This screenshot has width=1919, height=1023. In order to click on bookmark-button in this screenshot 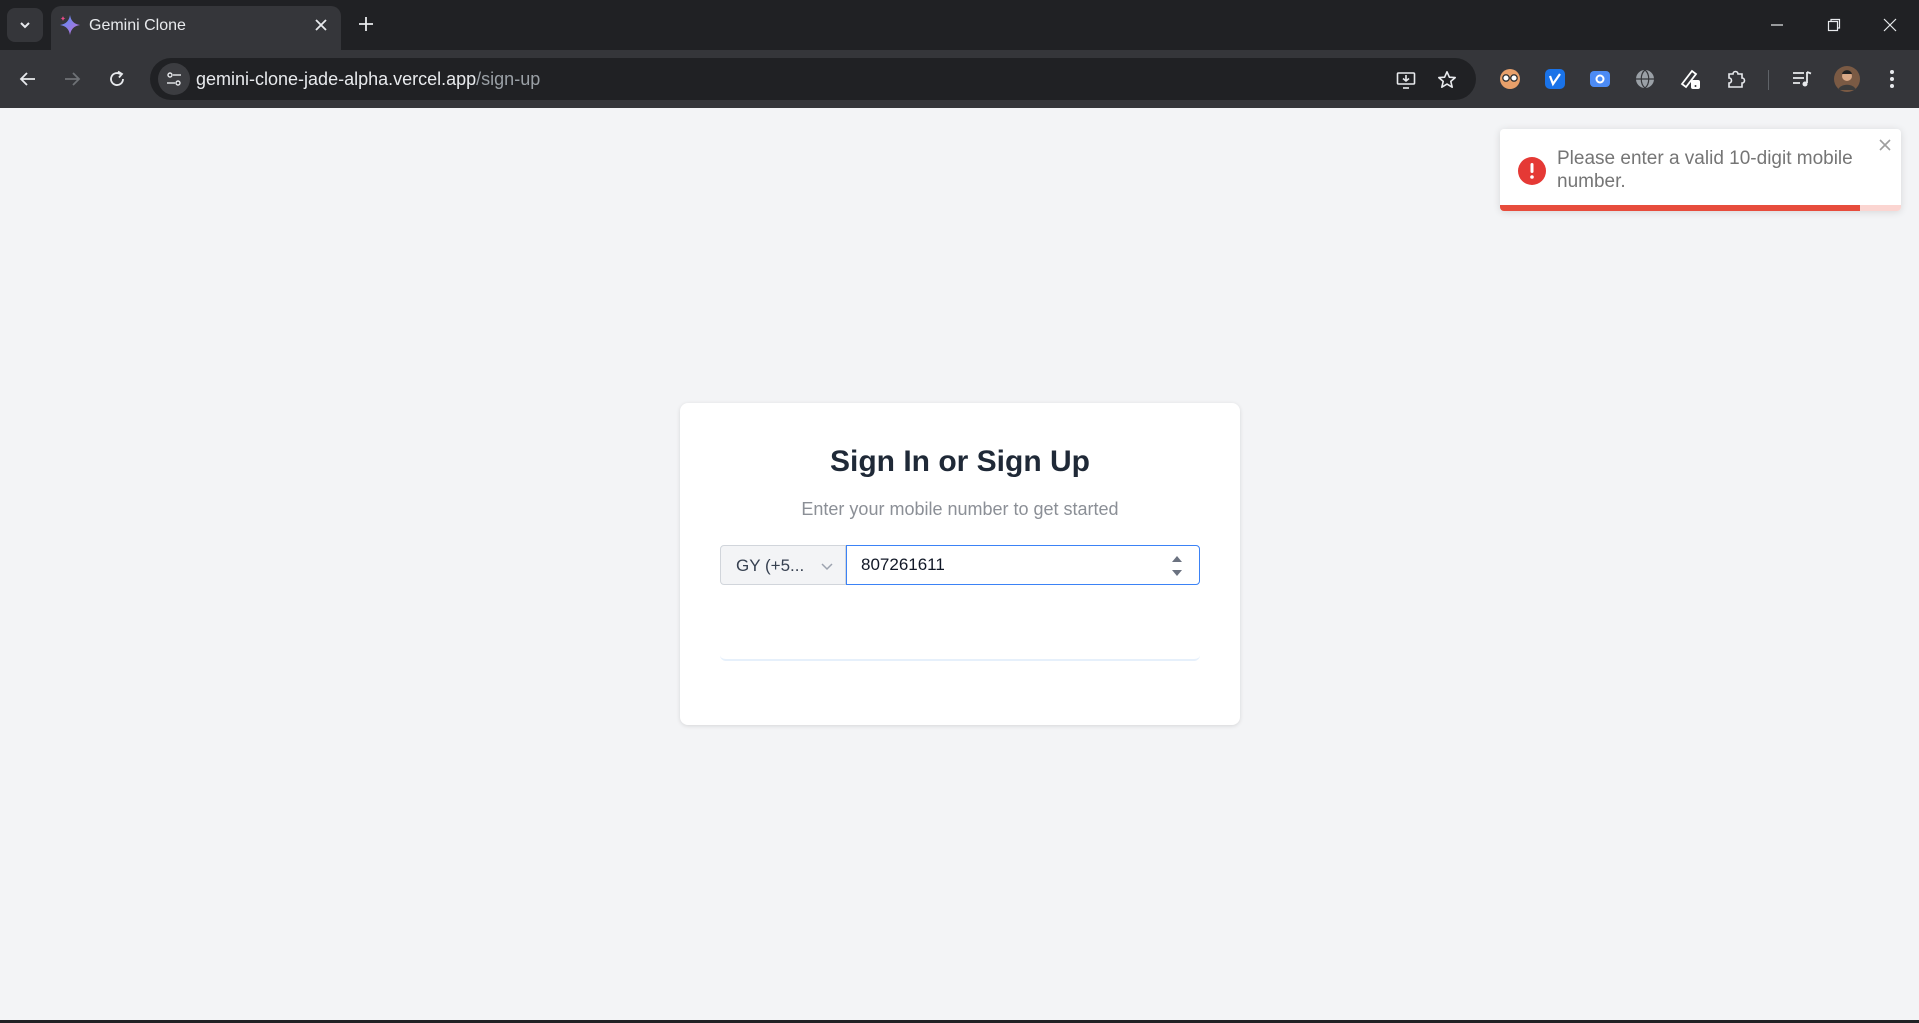, I will do `click(1447, 80)`.